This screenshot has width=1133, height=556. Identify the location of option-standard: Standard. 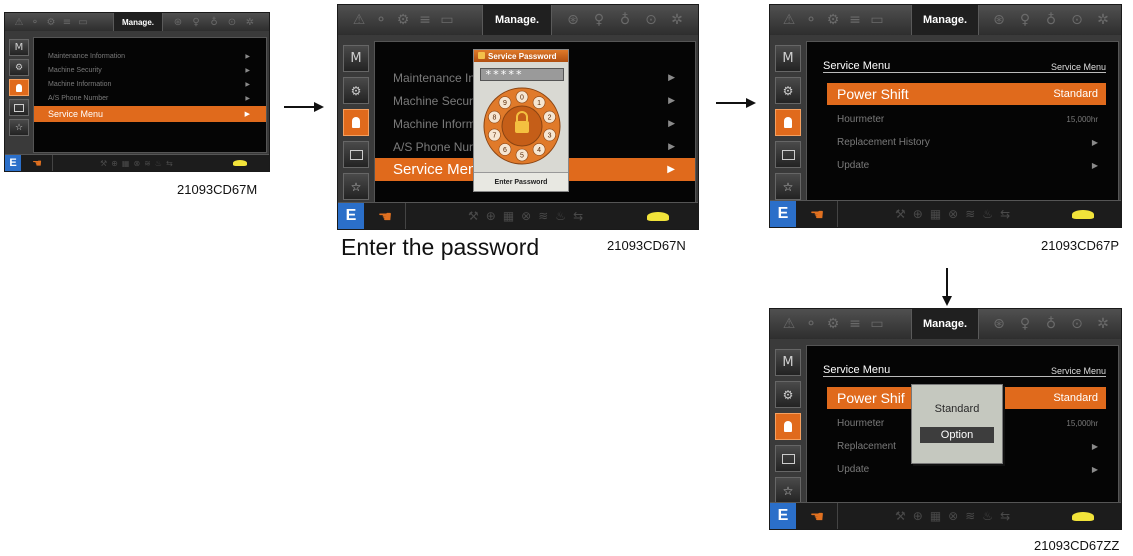
(957, 409).